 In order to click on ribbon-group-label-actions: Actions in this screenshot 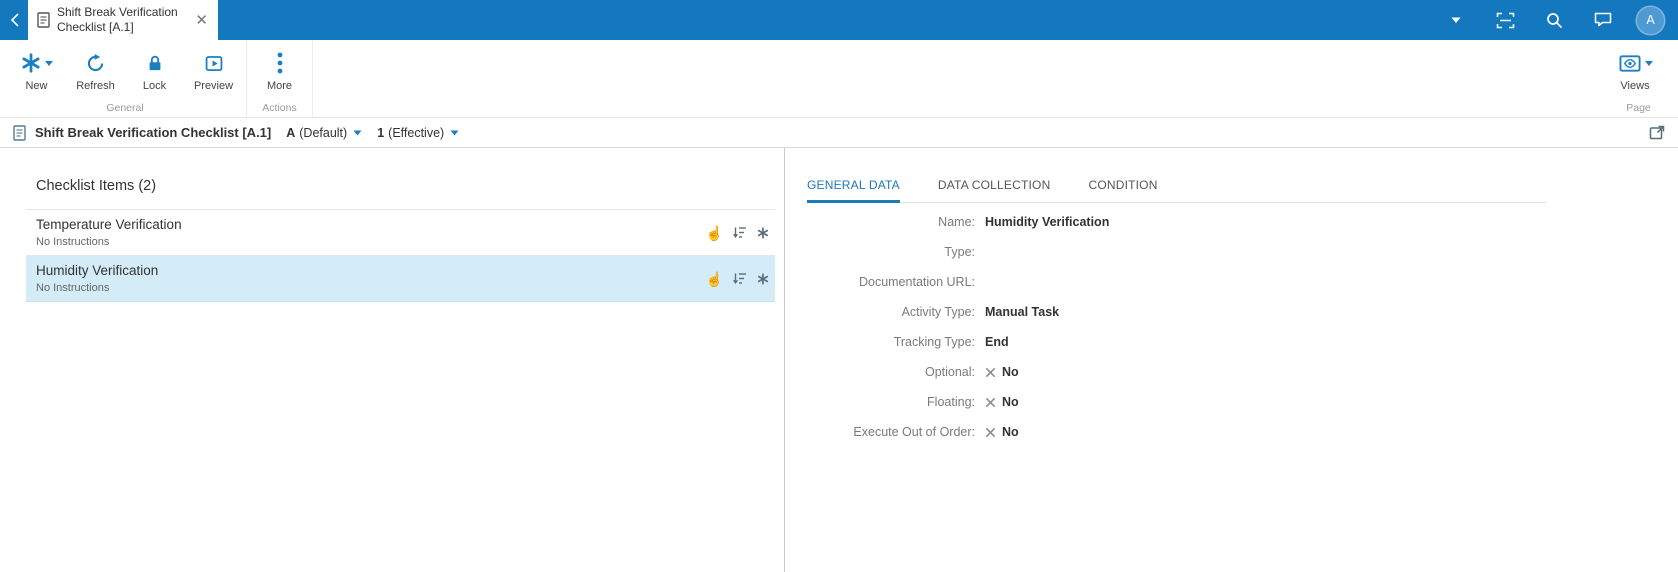, I will do `click(279, 108)`.